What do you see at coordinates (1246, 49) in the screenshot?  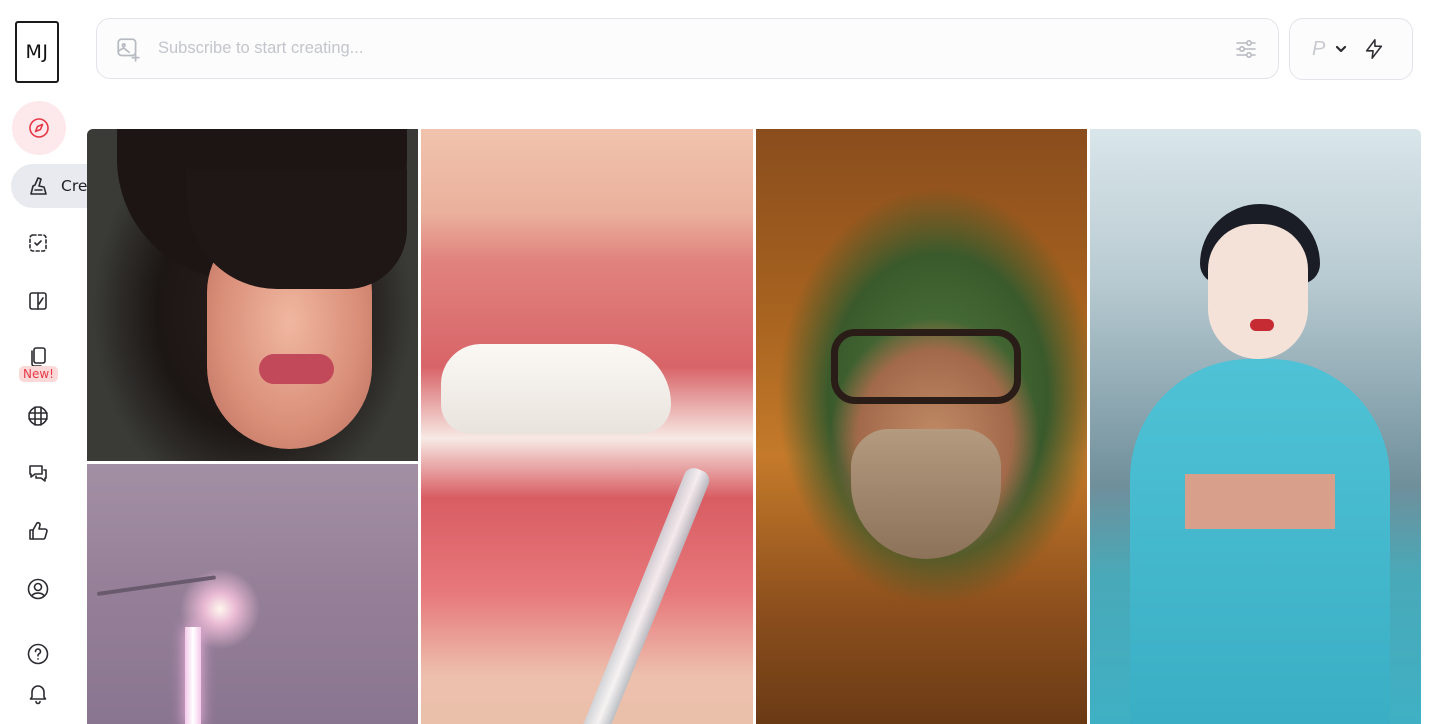 I see `settings-sliders-icon` at bounding box center [1246, 49].